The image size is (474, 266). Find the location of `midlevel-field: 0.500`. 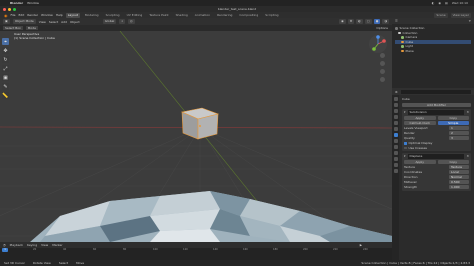

midlevel-field: 0.500 is located at coordinates (459, 182).